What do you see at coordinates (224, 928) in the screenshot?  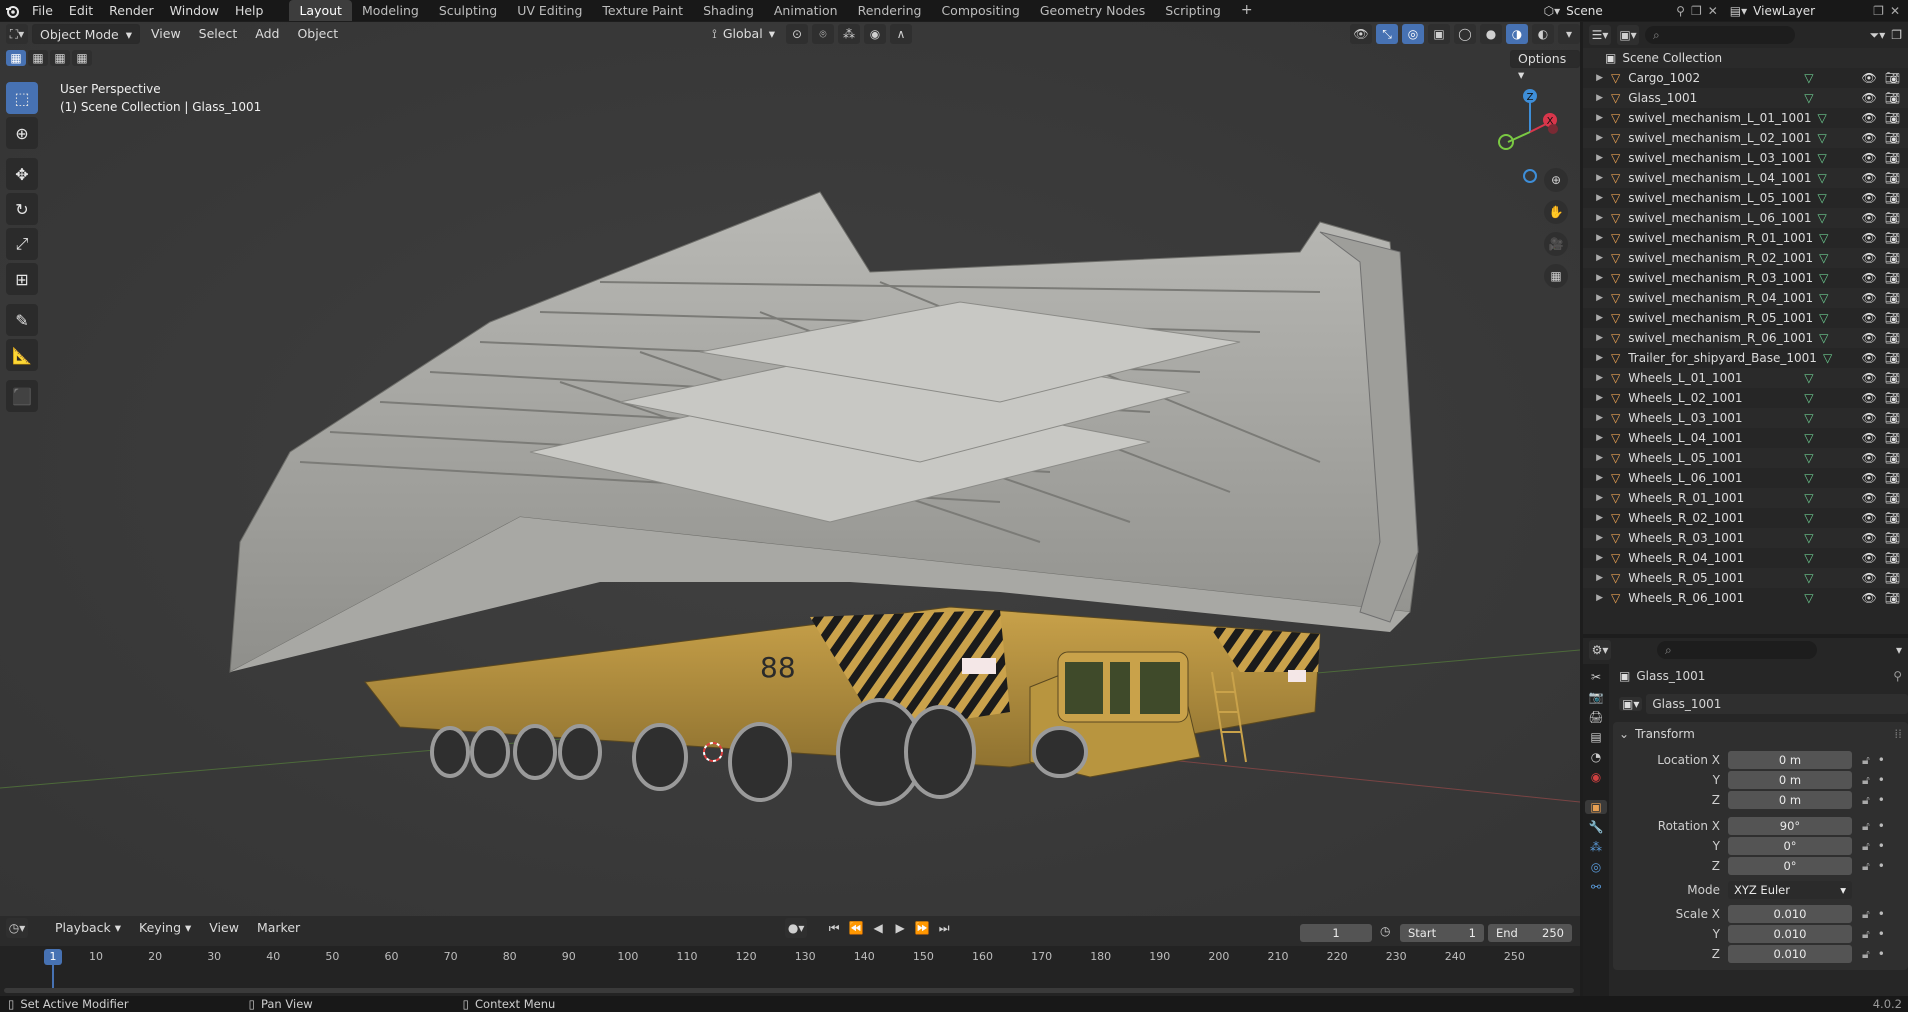 I see `timeline-view-menu: View` at bounding box center [224, 928].